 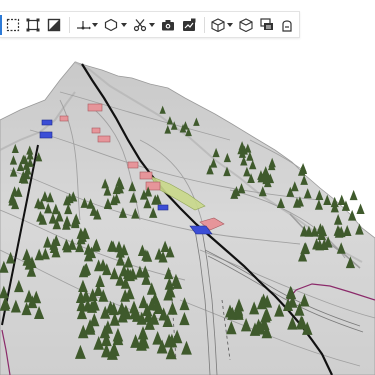 I want to click on axes-button, so click(x=82, y=25).